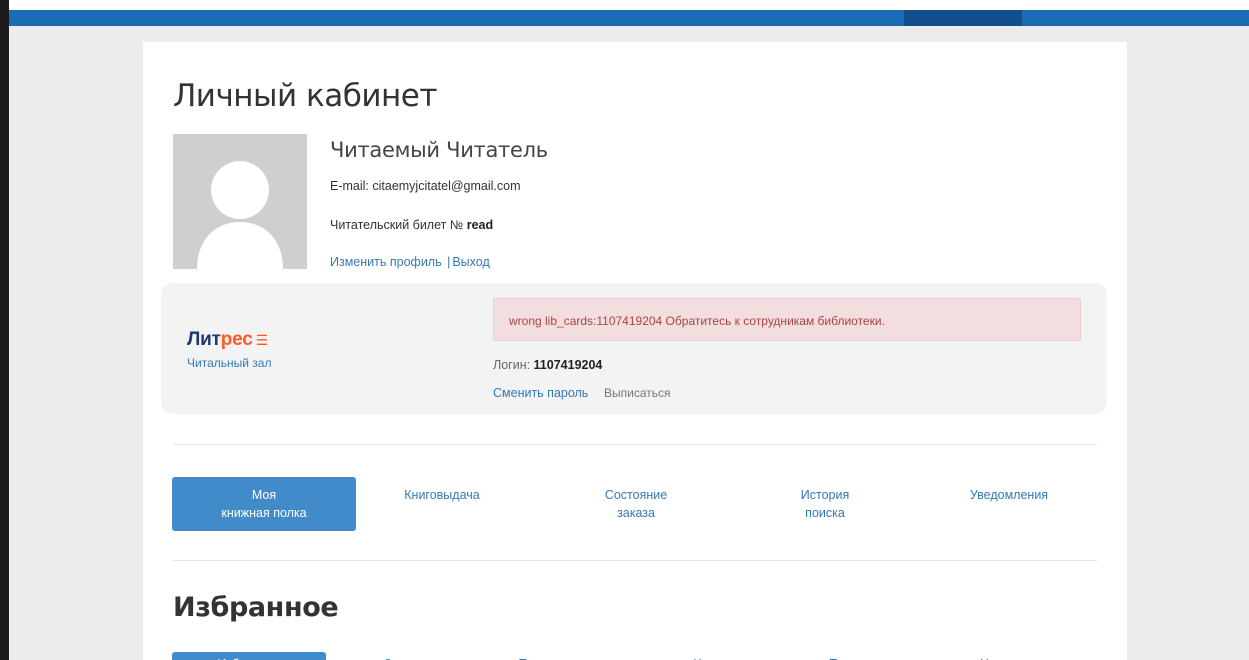 The image size is (1249, 660). Describe the element at coordinates (540, 393) in the screenshot. I see `change-password-link: Сменить пароль` at that location.